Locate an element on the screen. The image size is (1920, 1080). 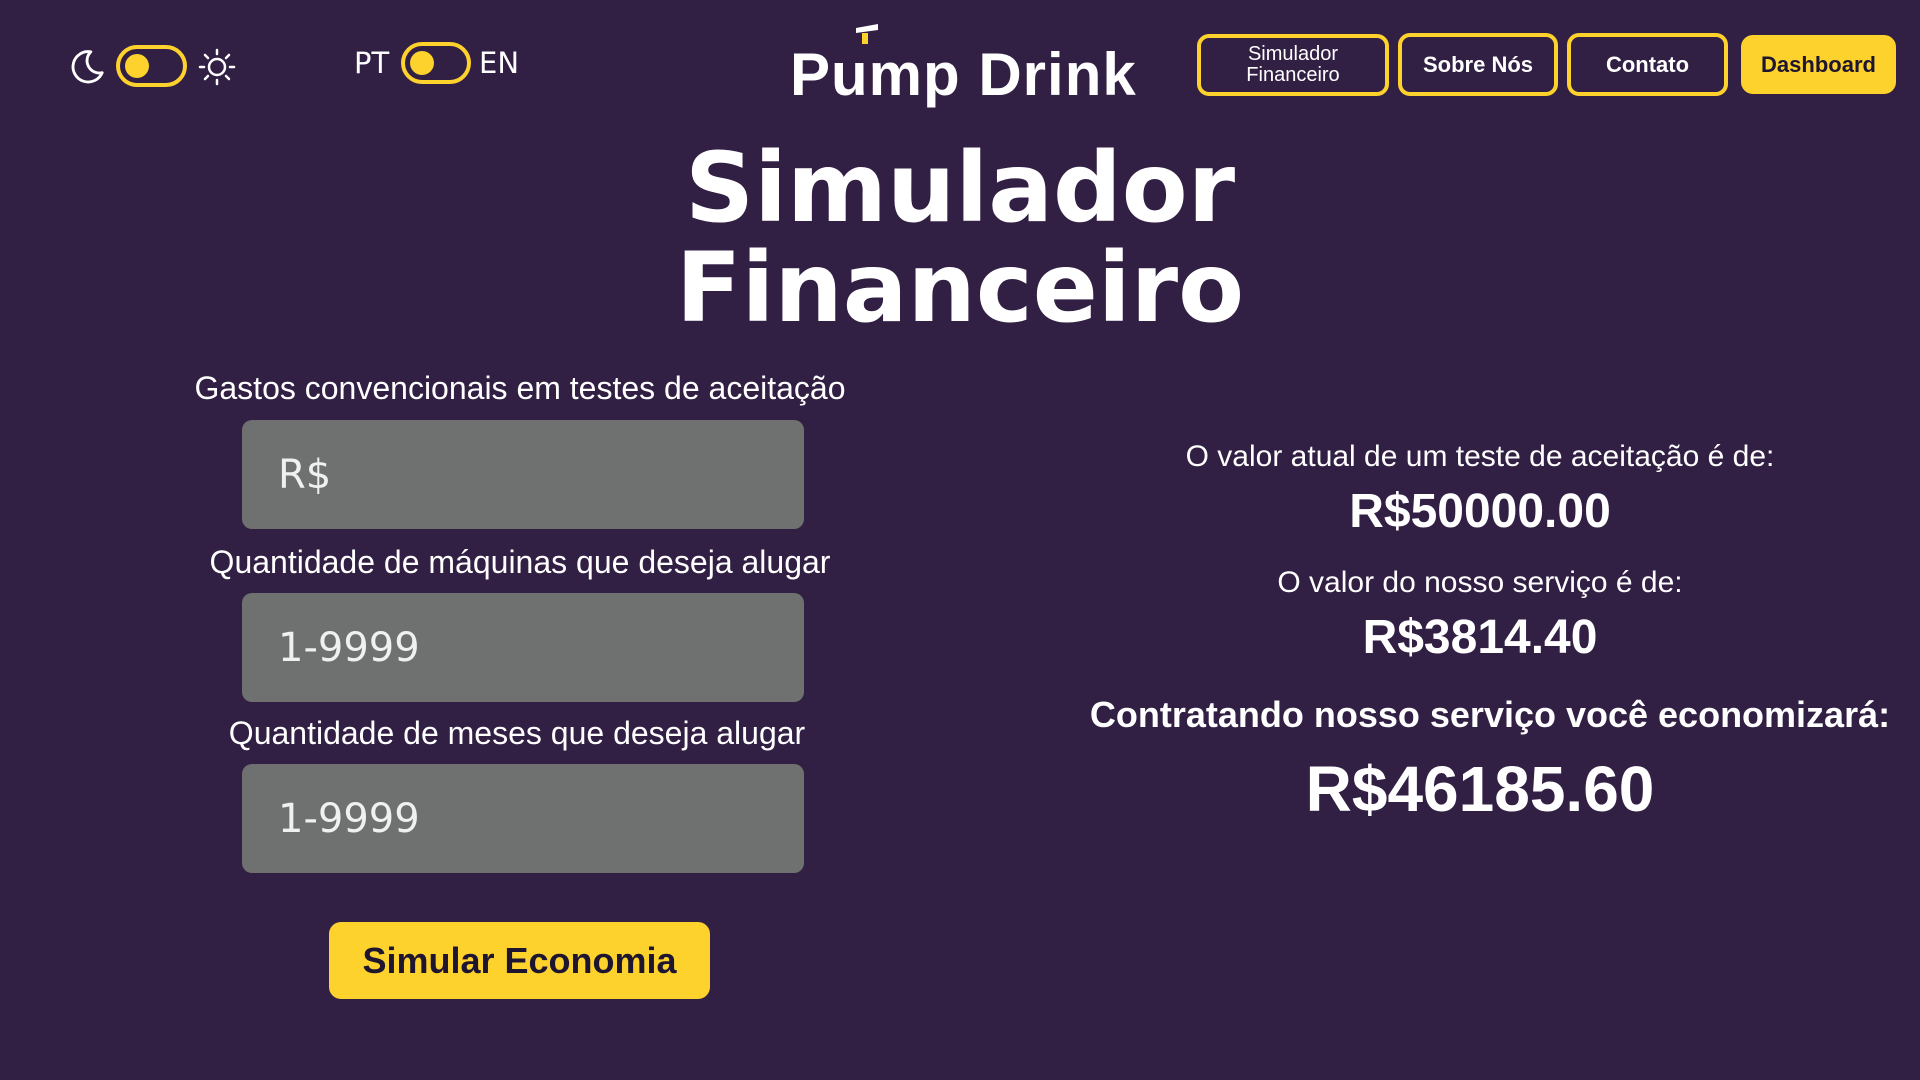
machines-label: Quantidade de máquinas que deseja alugar is located at coordinates (520, 562).